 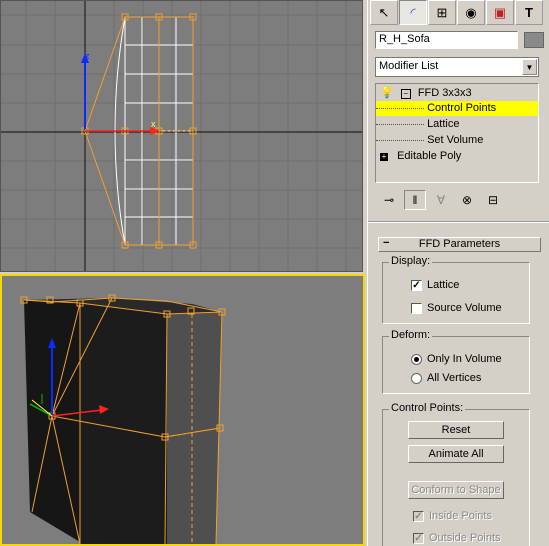 I want to click on stack-item-control-points: Control Points, so click(x=457, y=108).